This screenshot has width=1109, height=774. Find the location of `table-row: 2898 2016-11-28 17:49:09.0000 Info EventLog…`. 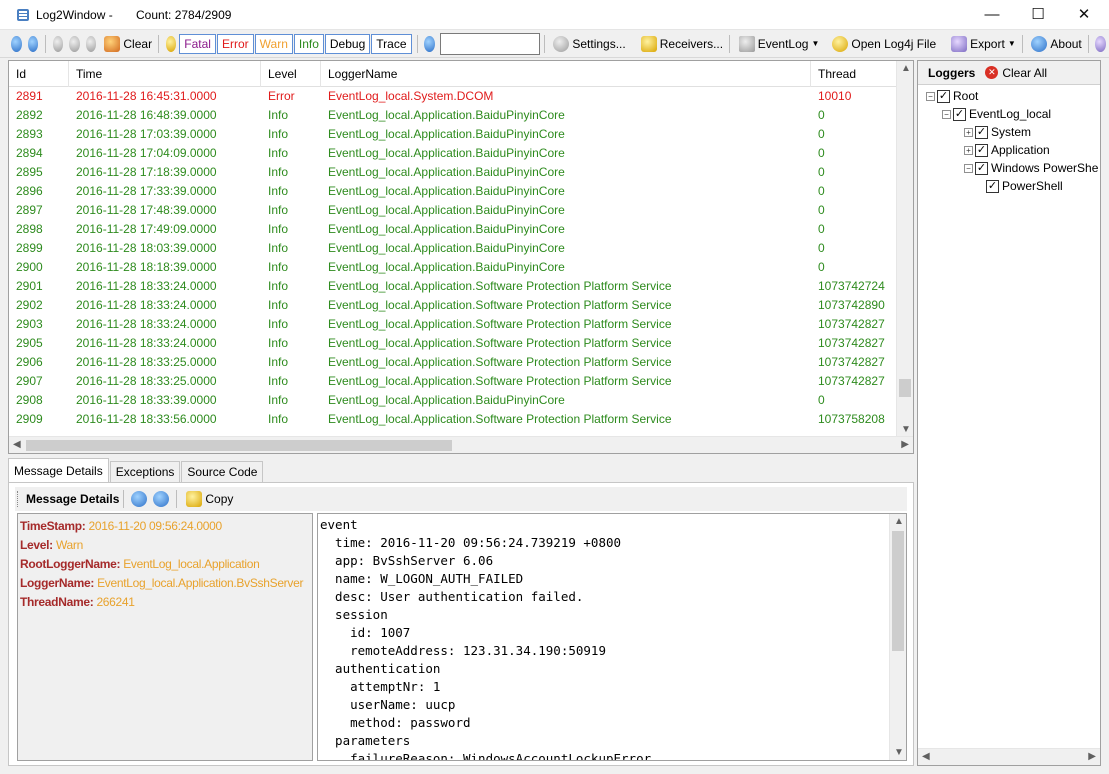

table-row: 2898 2016-11-28 17:49:09.0000 Info EventLog… is located at coordinates (453, 229).